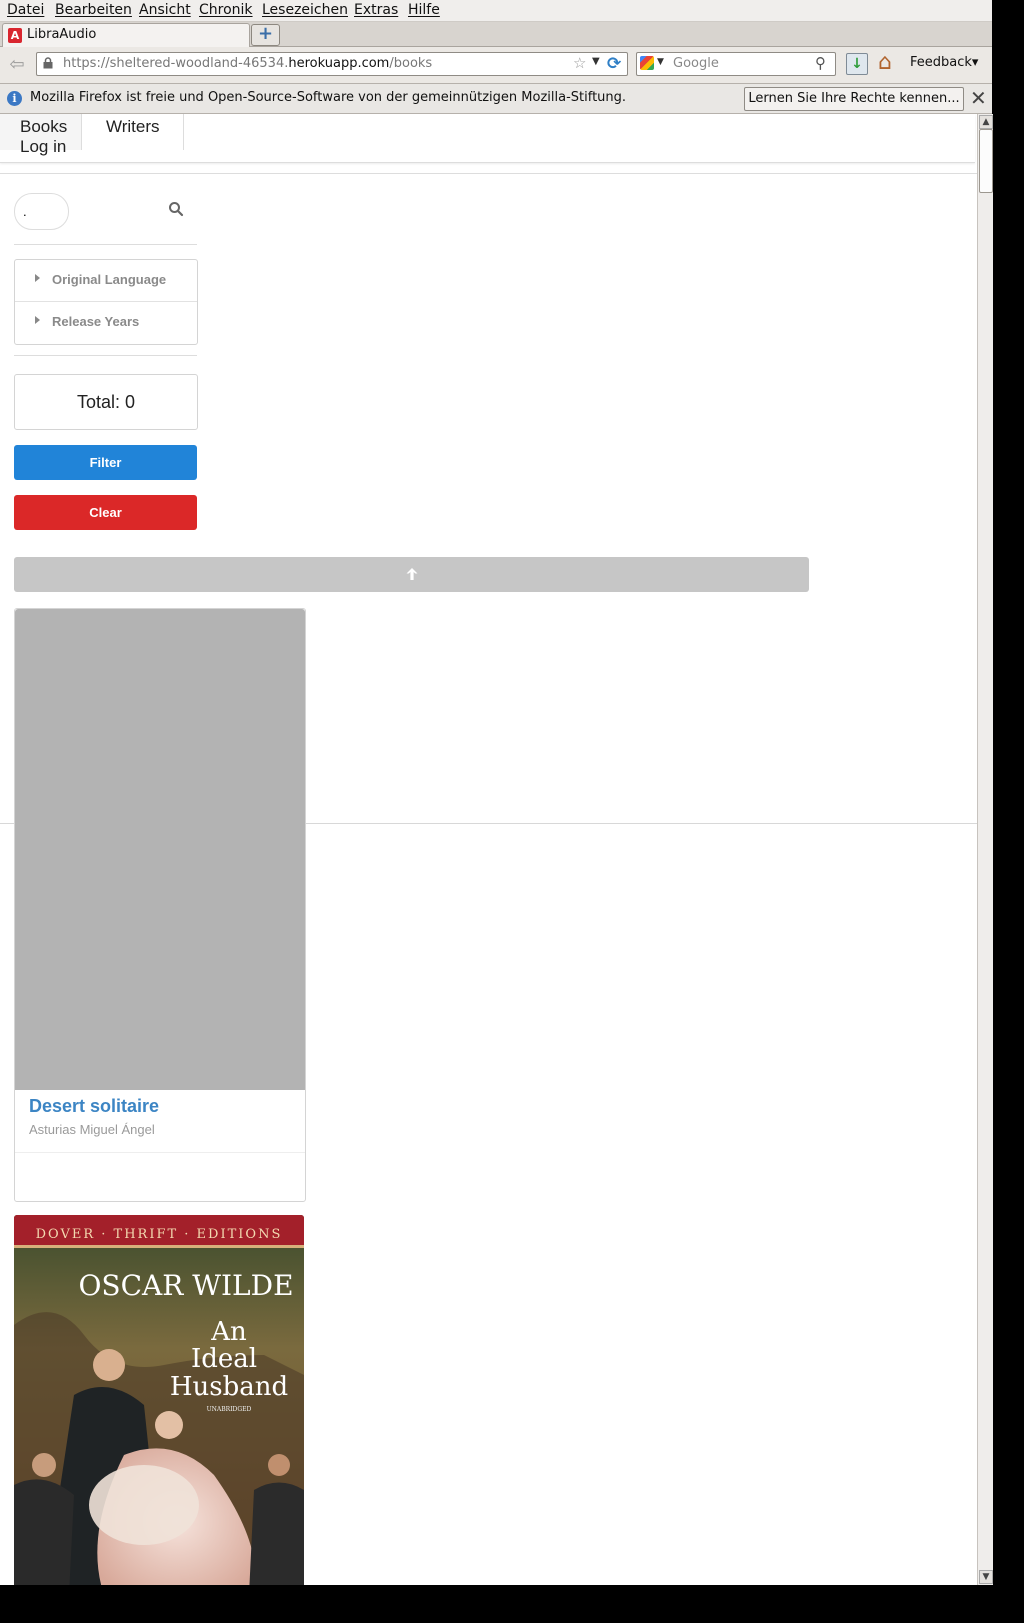 The width and height of the screenshot is (1024, 1623). I want to click on cover-author-text: OSCAR WILDE, so click(185, 1285).